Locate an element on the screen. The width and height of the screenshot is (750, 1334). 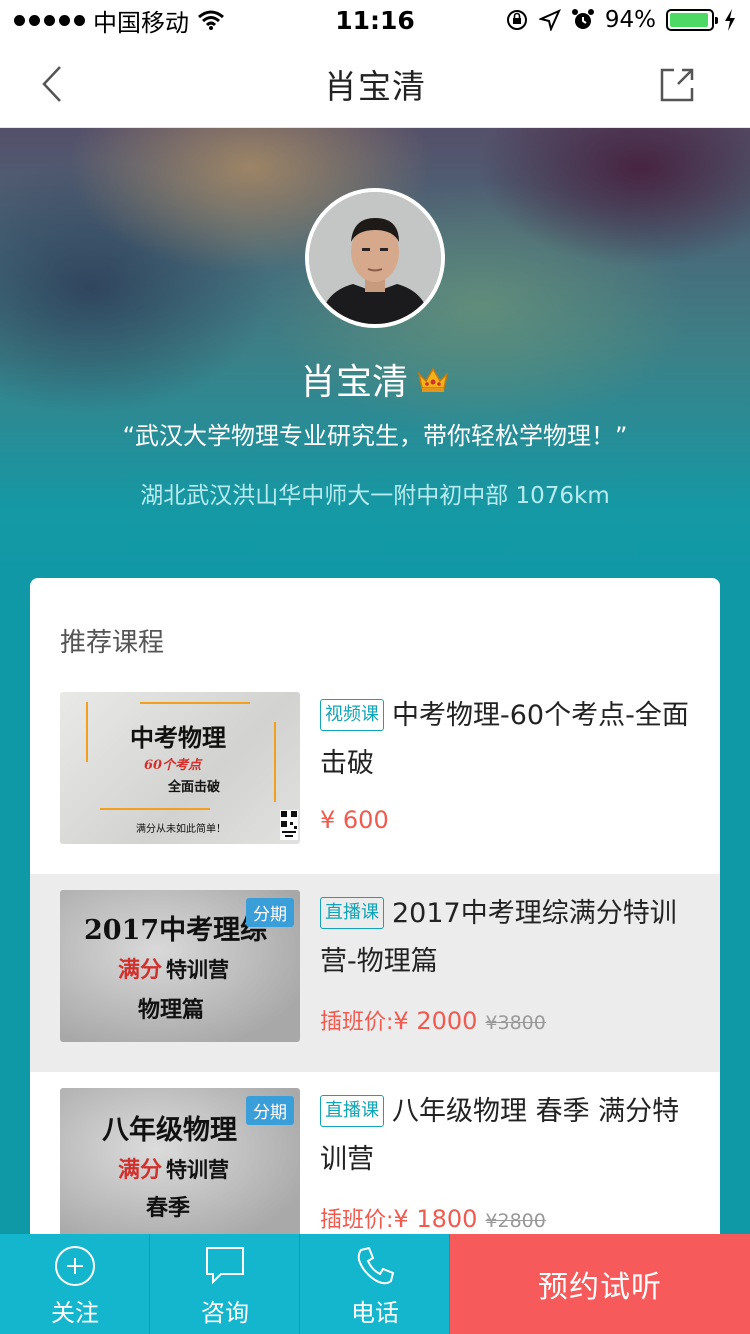
course-title: 直播课 八年级物理 春季 满分特训营 is located at coordinates (507, 1136).